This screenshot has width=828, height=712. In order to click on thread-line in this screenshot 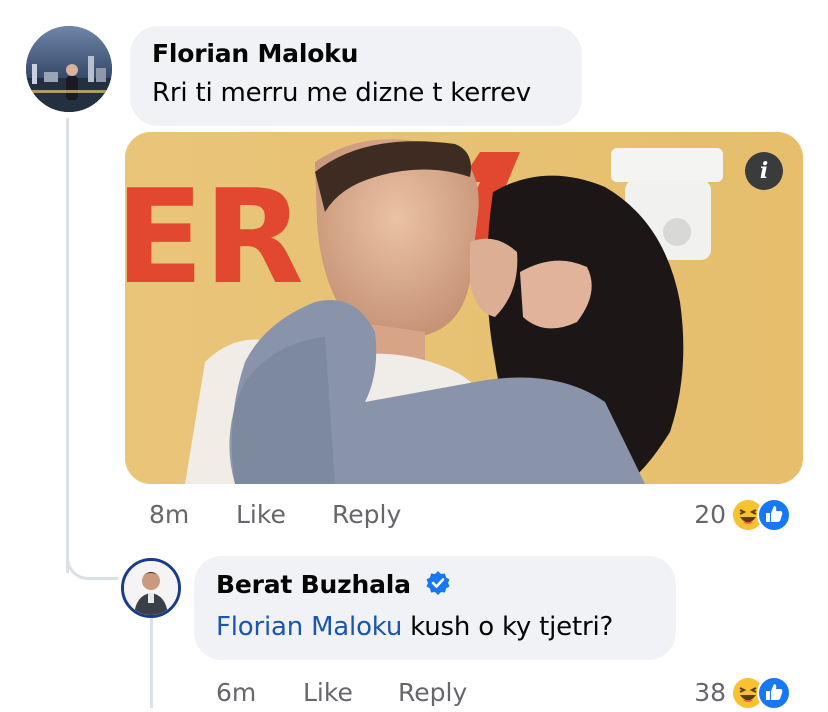, I will do `click(67, 345)`.